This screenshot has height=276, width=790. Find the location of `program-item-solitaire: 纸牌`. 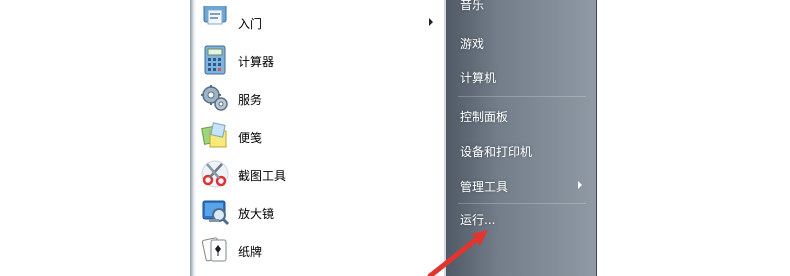

program-item-solitaire: 纸牌 is located at coordinates (320, 250).